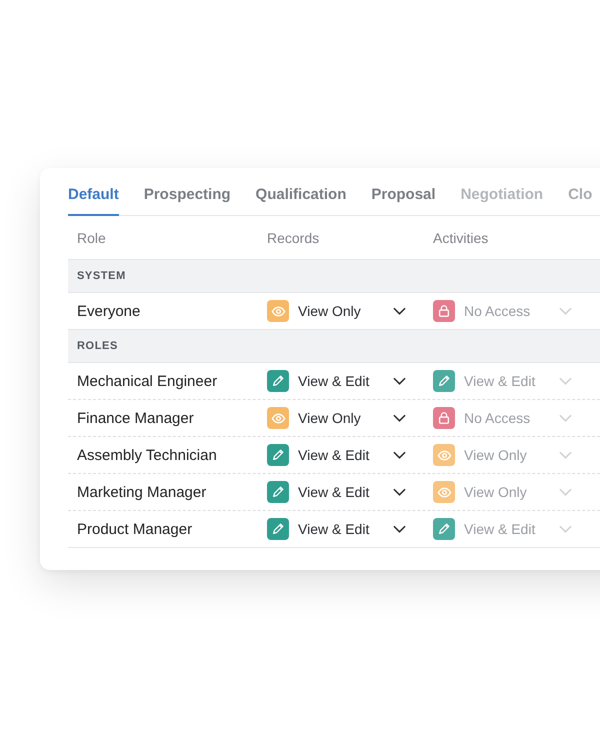 This screenshot has width=600, height=738. I want to click on role-name: Product Manager, so click(135, 529).